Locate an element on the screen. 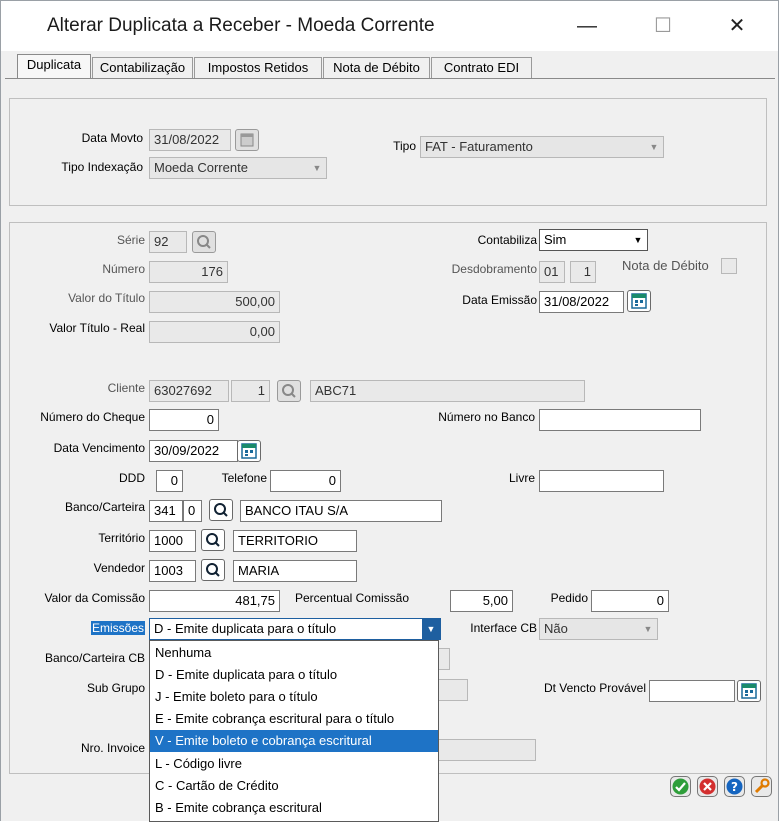  desdobramento-a-field: 01 is located at coordinates (552, 272).